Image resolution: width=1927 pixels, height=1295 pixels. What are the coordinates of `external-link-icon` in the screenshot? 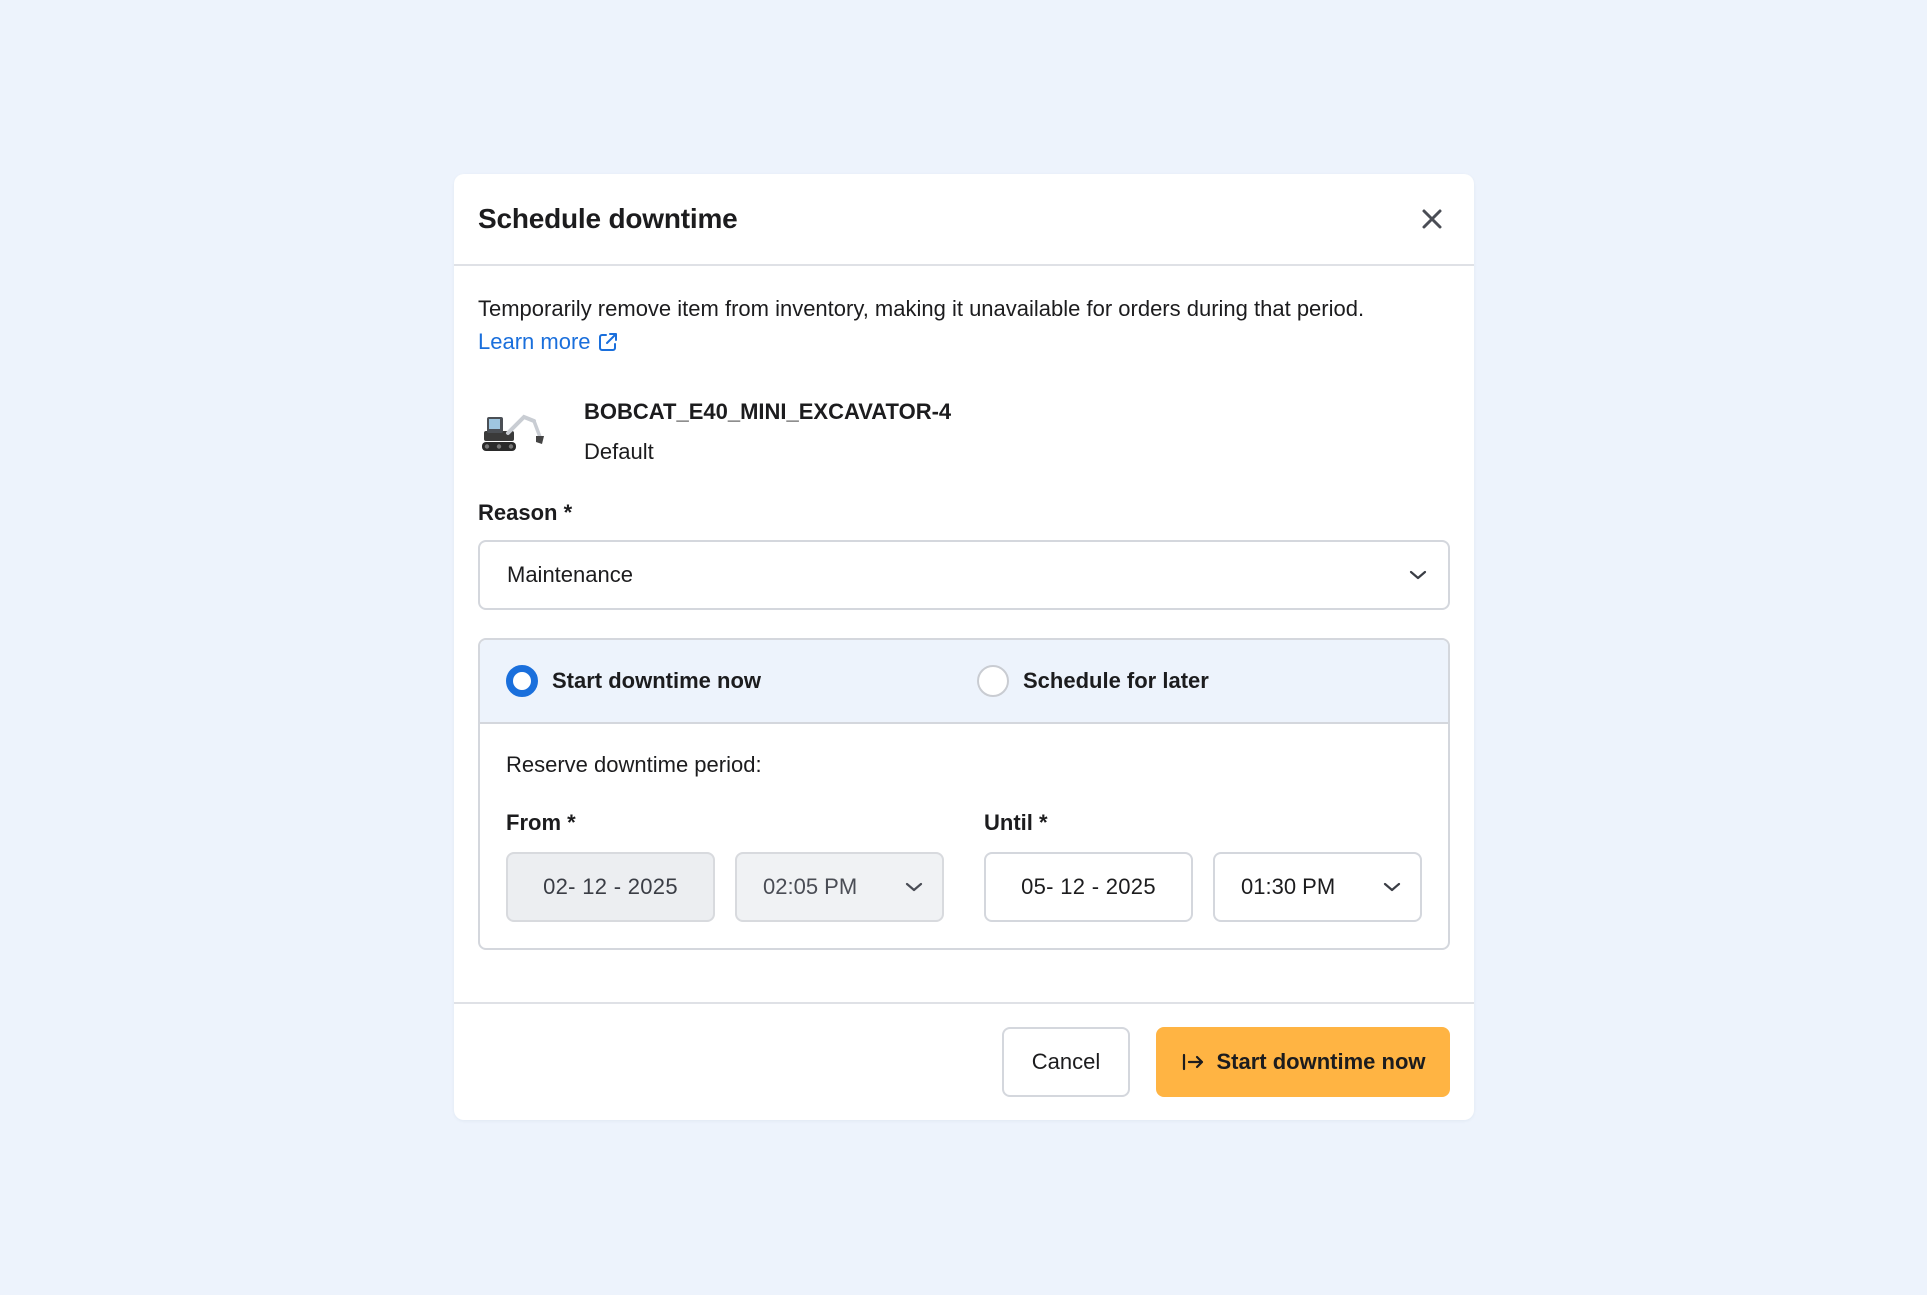 It's located at (607, 341).